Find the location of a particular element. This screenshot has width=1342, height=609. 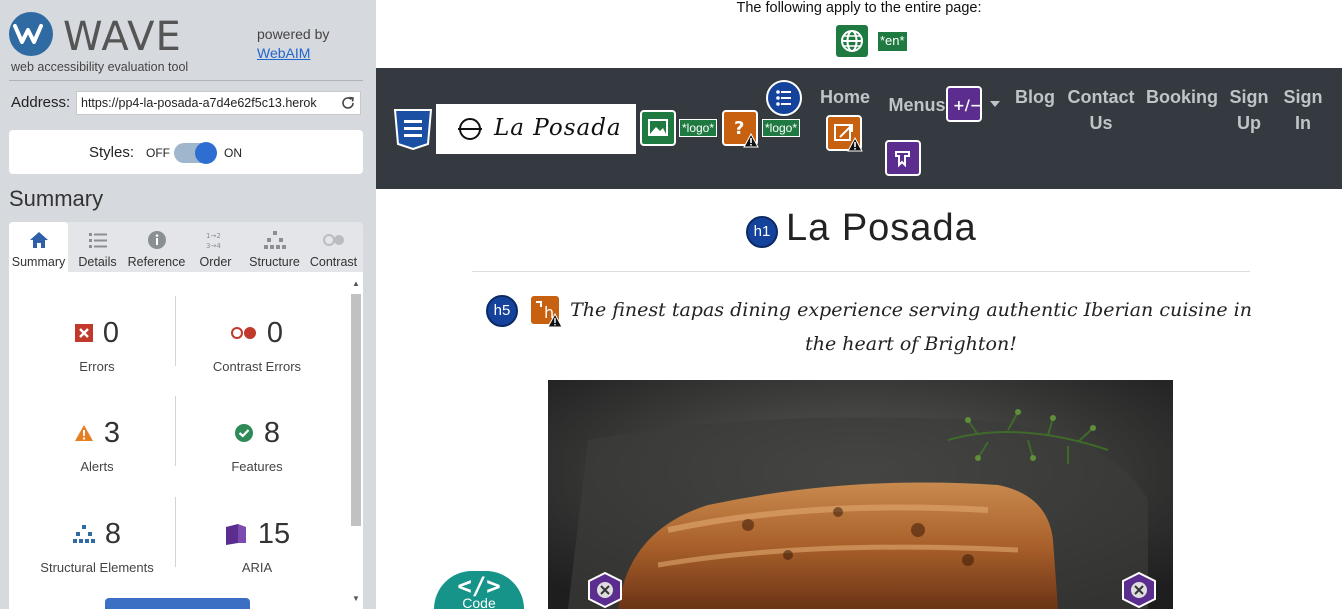

language-globe-icon is located at coordinates (852, 41).